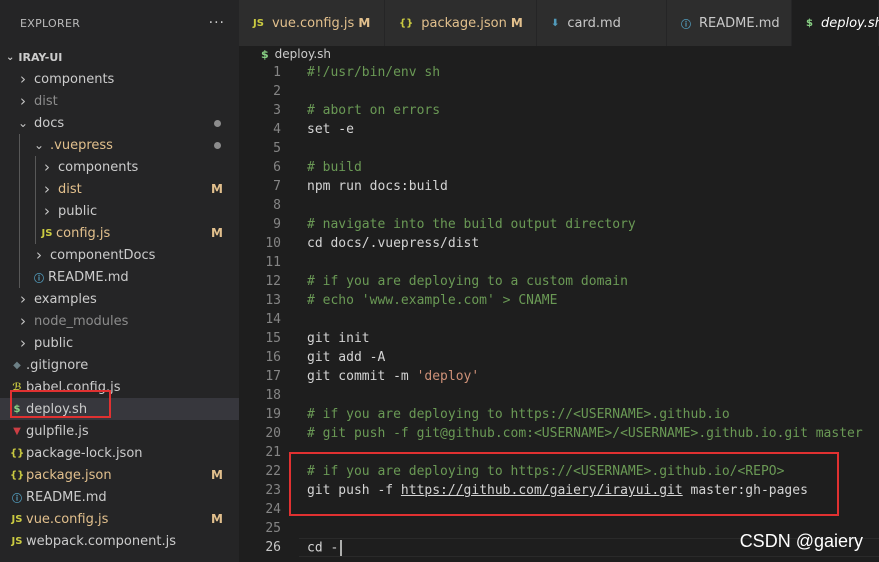 Image resolution: width=879 pixels, height=562 pixels. What do you see at coordinates (40, 57) in the screenshot?
I see `workspace-root-label: IRAY-UI` at bounding box center [40, 57].